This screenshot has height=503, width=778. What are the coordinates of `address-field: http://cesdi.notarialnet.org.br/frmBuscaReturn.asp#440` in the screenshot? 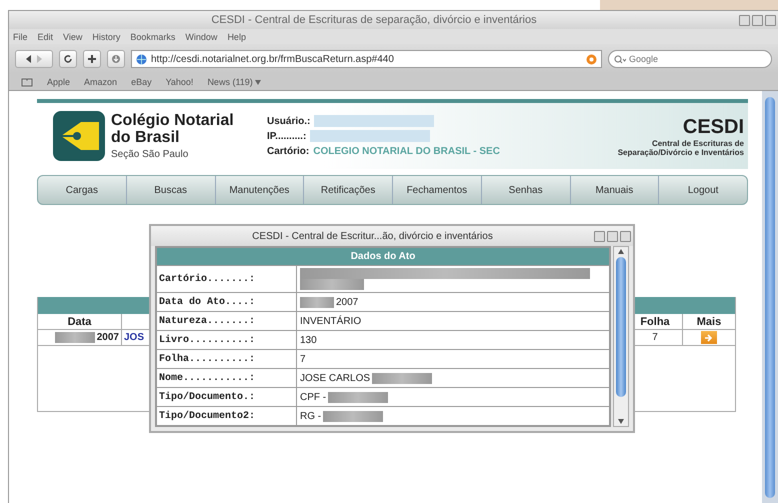 It's located at (366, 59).